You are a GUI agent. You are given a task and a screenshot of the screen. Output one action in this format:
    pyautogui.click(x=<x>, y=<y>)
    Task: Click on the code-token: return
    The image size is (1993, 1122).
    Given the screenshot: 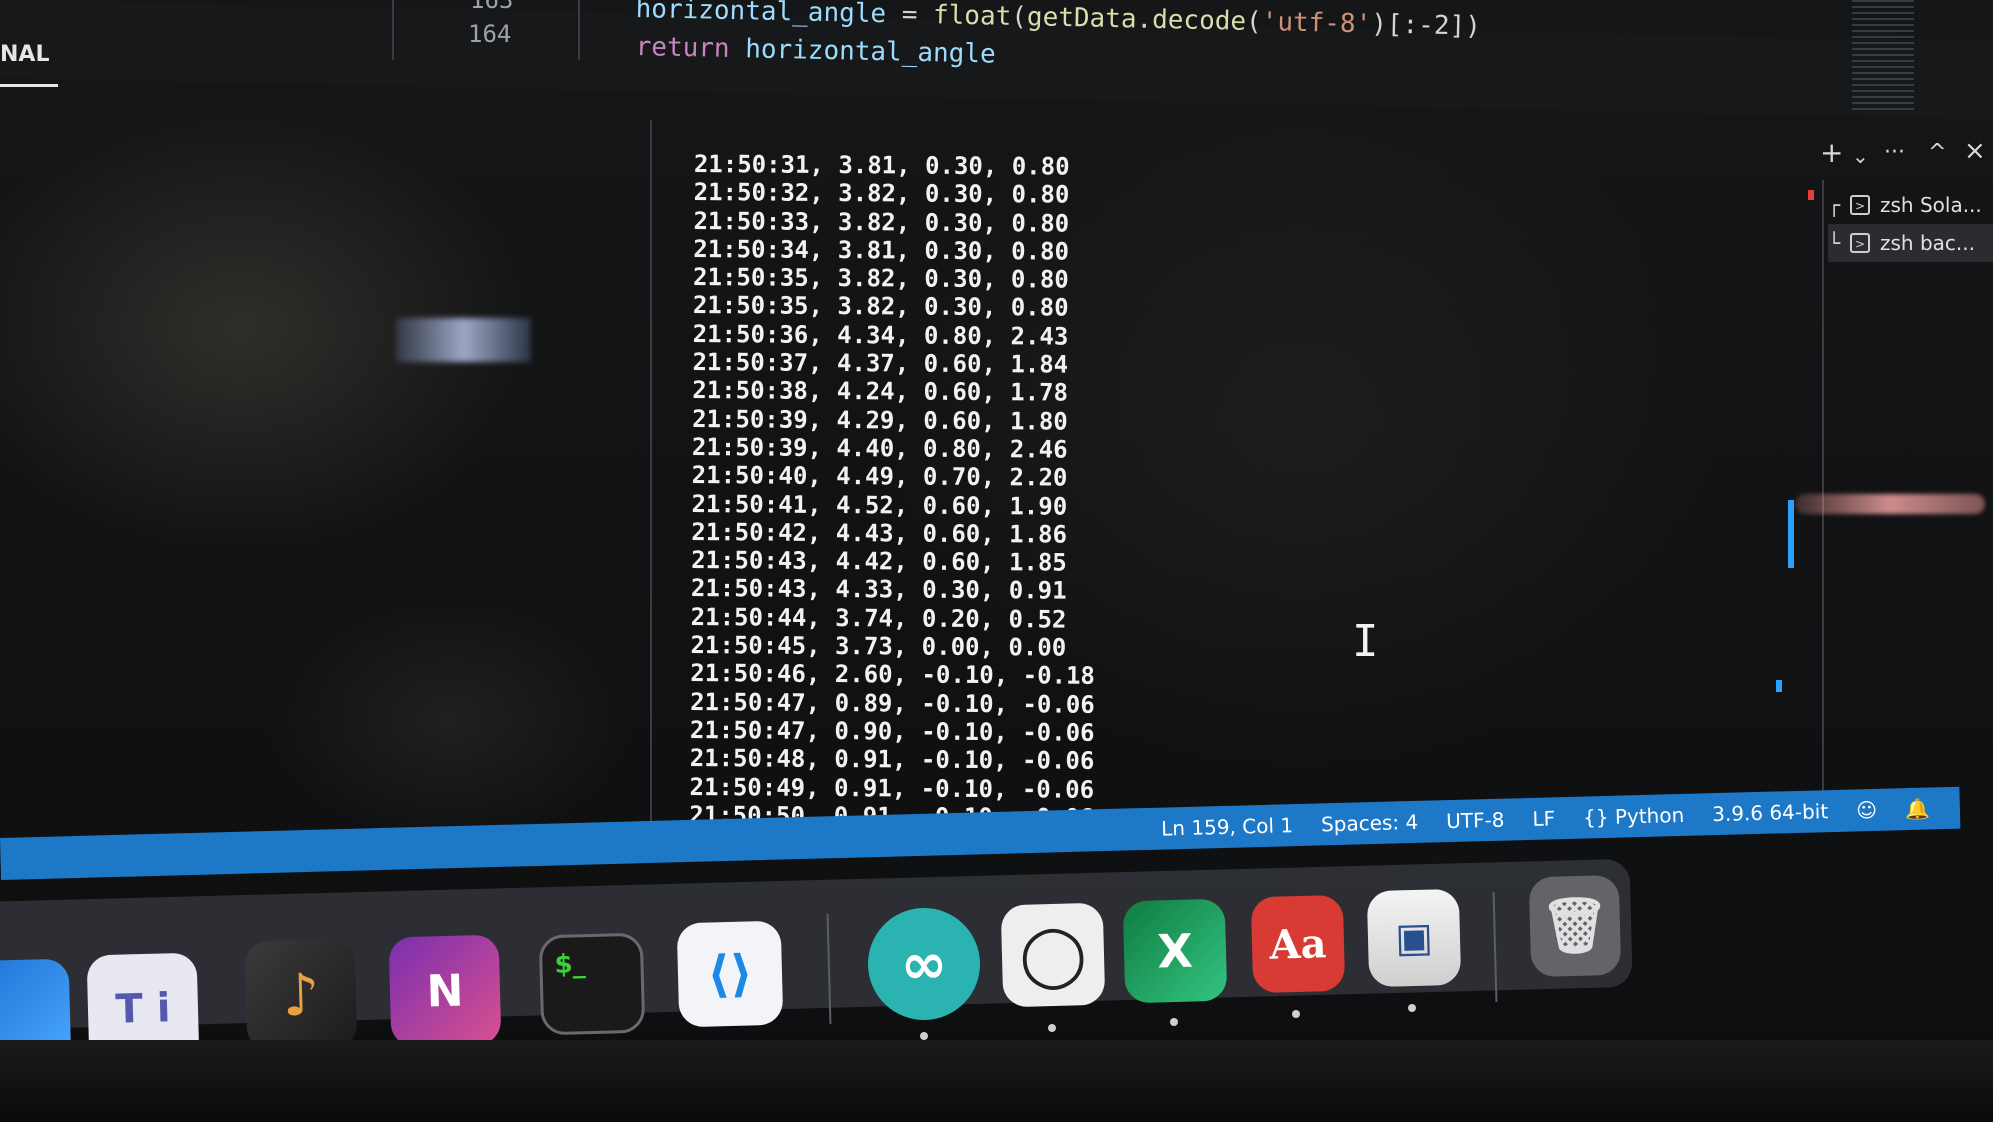 What is the action you would take?
    pyautogui.click(x=682, y=48)
    